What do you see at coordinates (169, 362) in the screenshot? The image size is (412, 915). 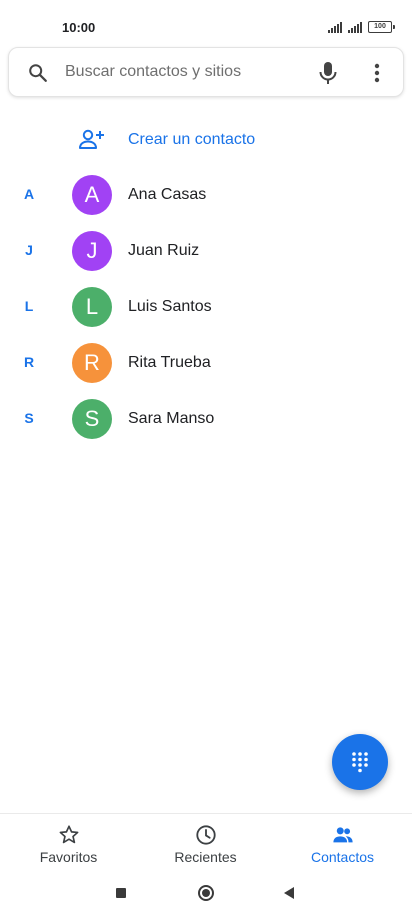 I see `contact-name: Rita Trueba` at bounding box center [169, 362].